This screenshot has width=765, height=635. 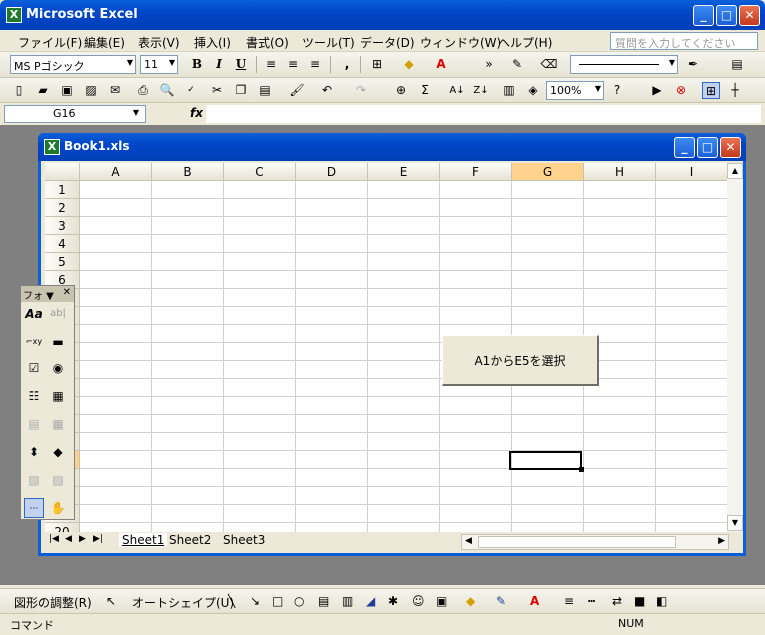 What do you see at coordinates (569, 601) in the screenshot?
I see `line-style-icon: ≡` at bounding box center [569, 601].